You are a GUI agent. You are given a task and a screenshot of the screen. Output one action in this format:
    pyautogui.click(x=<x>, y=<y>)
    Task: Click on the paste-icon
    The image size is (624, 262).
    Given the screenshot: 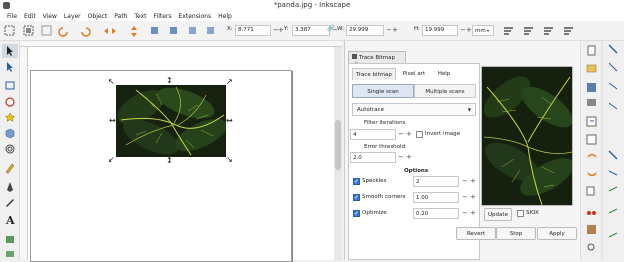 What is the action you would take?
    pyautogui.click(x=591, y=229)
    